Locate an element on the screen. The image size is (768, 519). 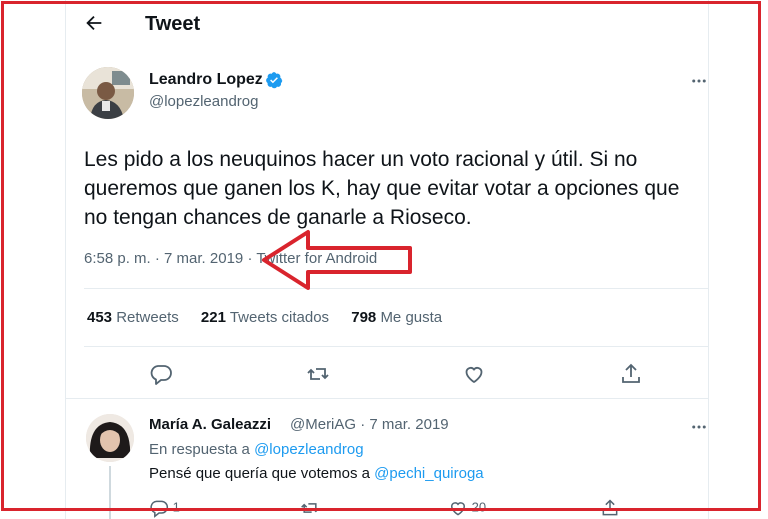
in-reply-to-prefix: En respuesta a is located at coordinates (199, 449).